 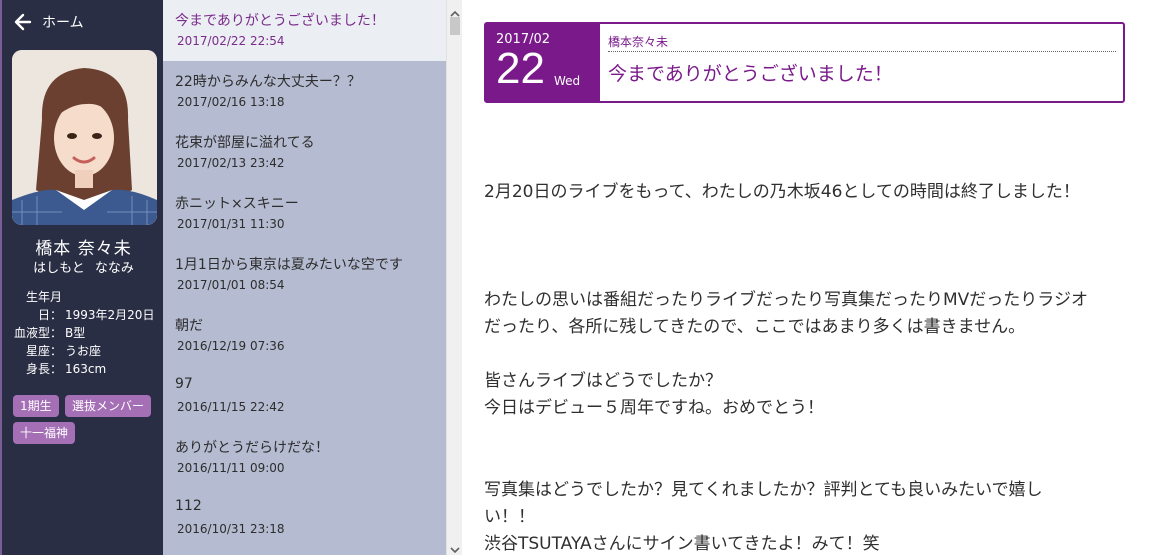 I want to click on info-birthday-label-row: 生年月, so click(x=38, y=296).